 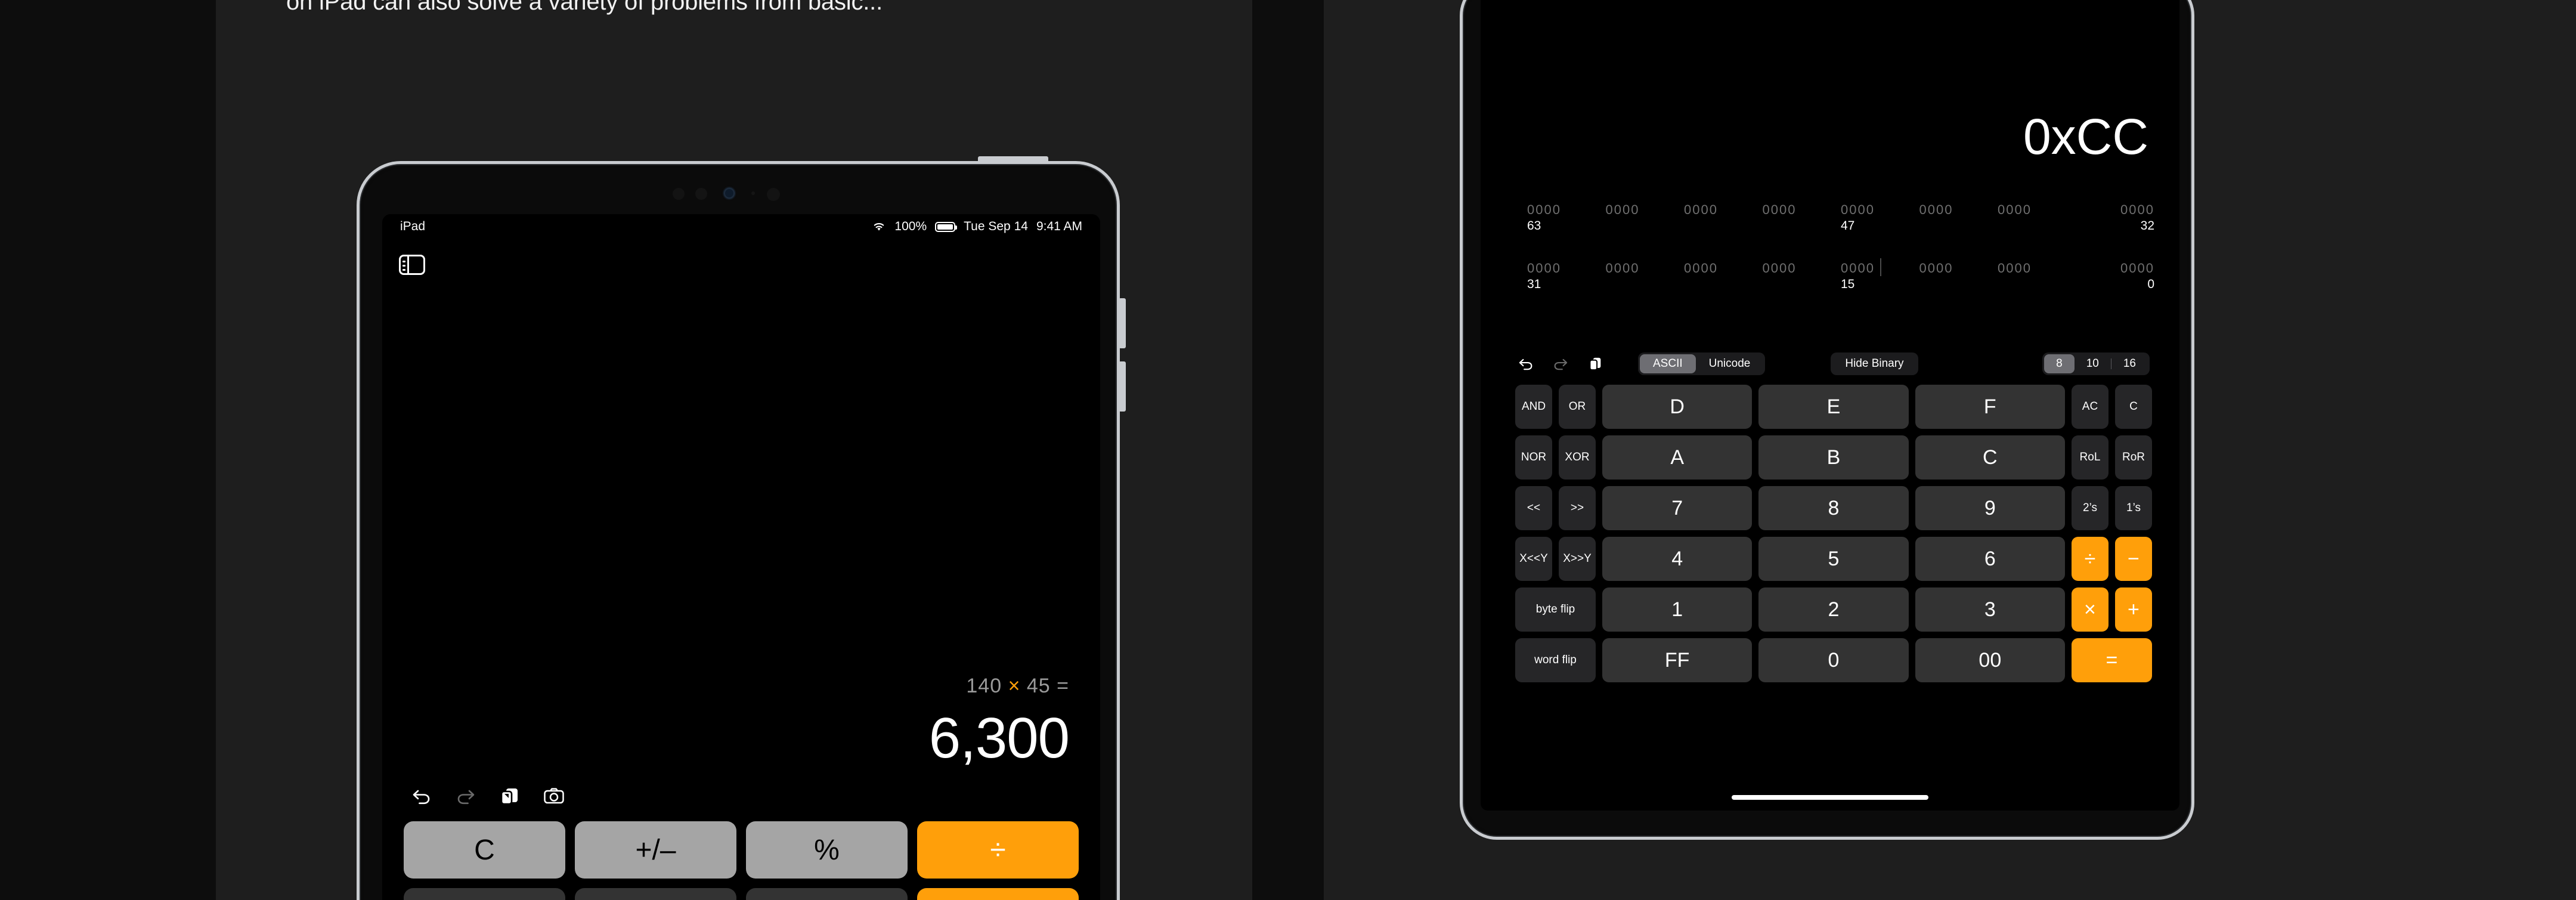 I want to click on left-gutter, so click(x=108, y=450).